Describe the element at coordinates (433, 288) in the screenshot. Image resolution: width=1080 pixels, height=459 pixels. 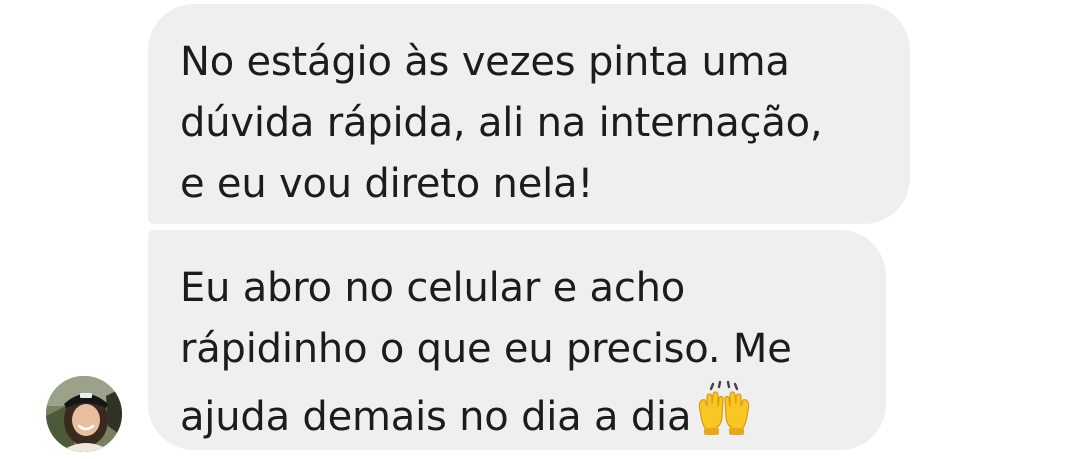
I see `message-line: Eu abro no celular e acho` at that location.